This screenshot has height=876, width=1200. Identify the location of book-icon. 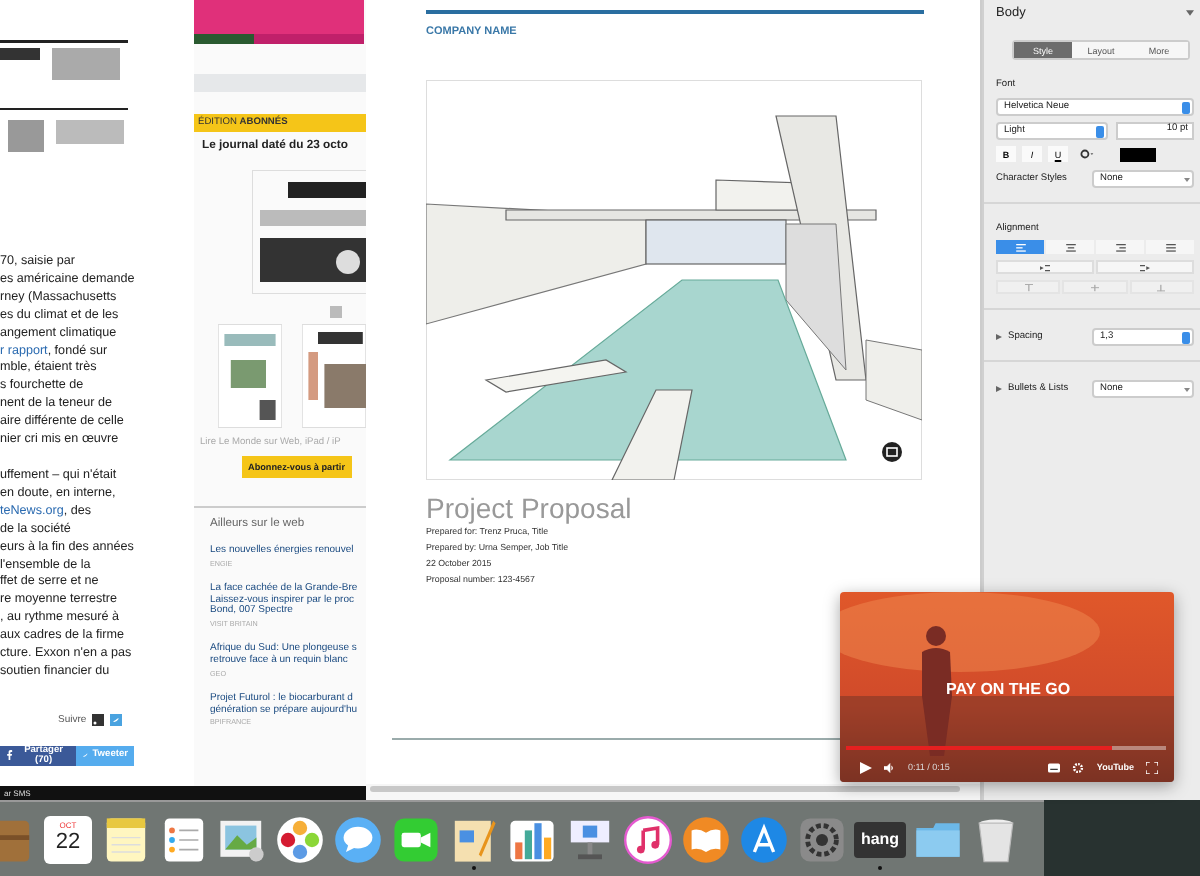
(706, 839).